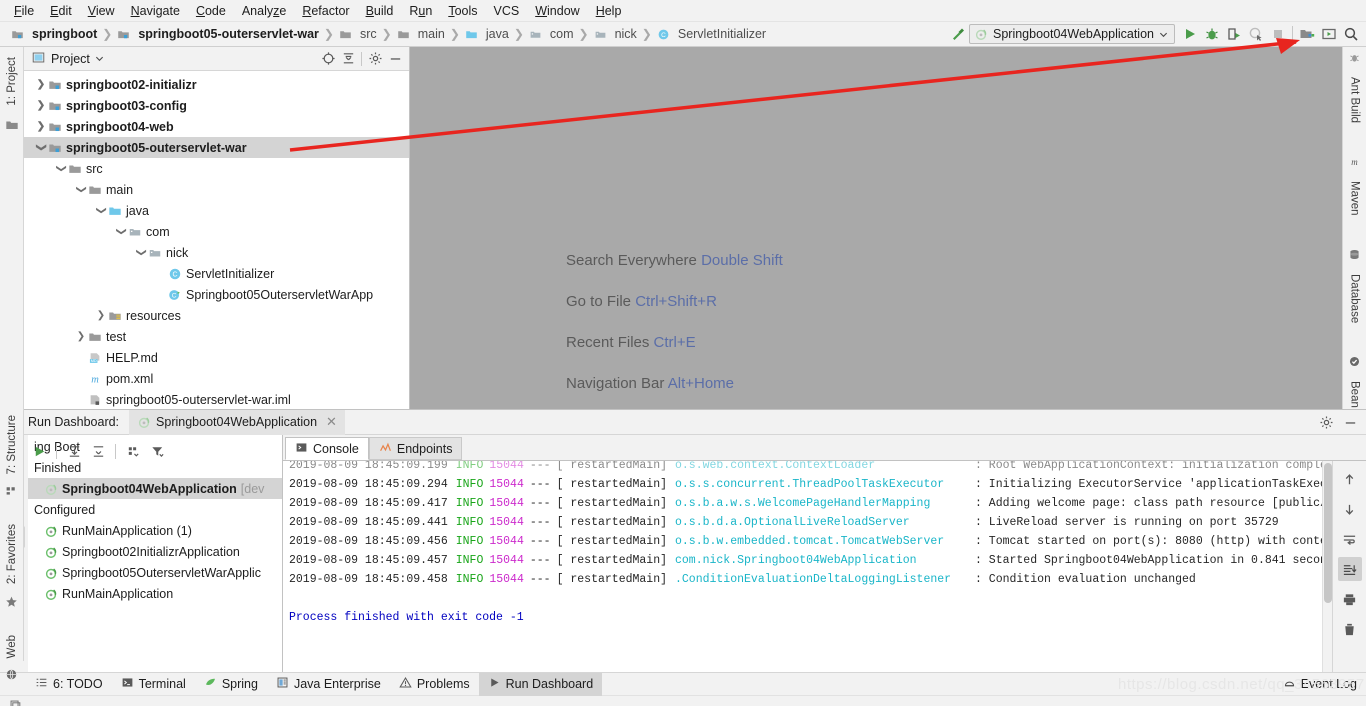 The height and width of the screenshot is (706, 1366). I want to click on tree-node: C Springboot05OuterservletWarApp, so click(216, 294).